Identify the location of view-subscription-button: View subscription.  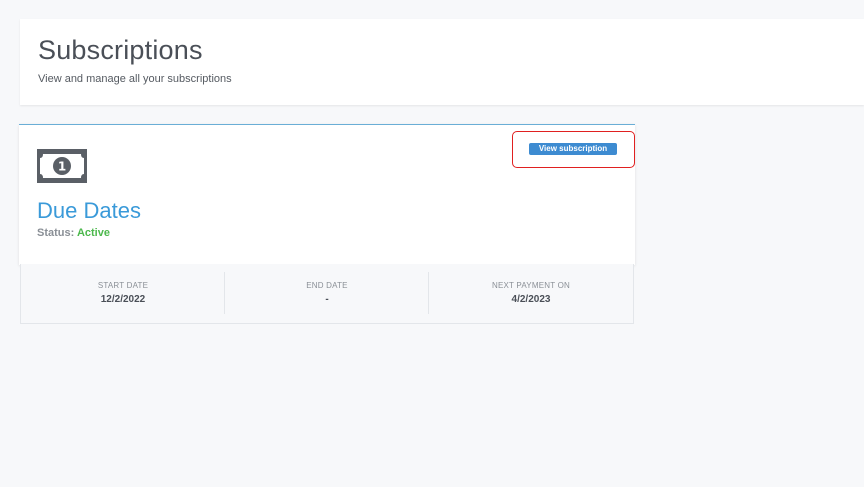
(573, 149).